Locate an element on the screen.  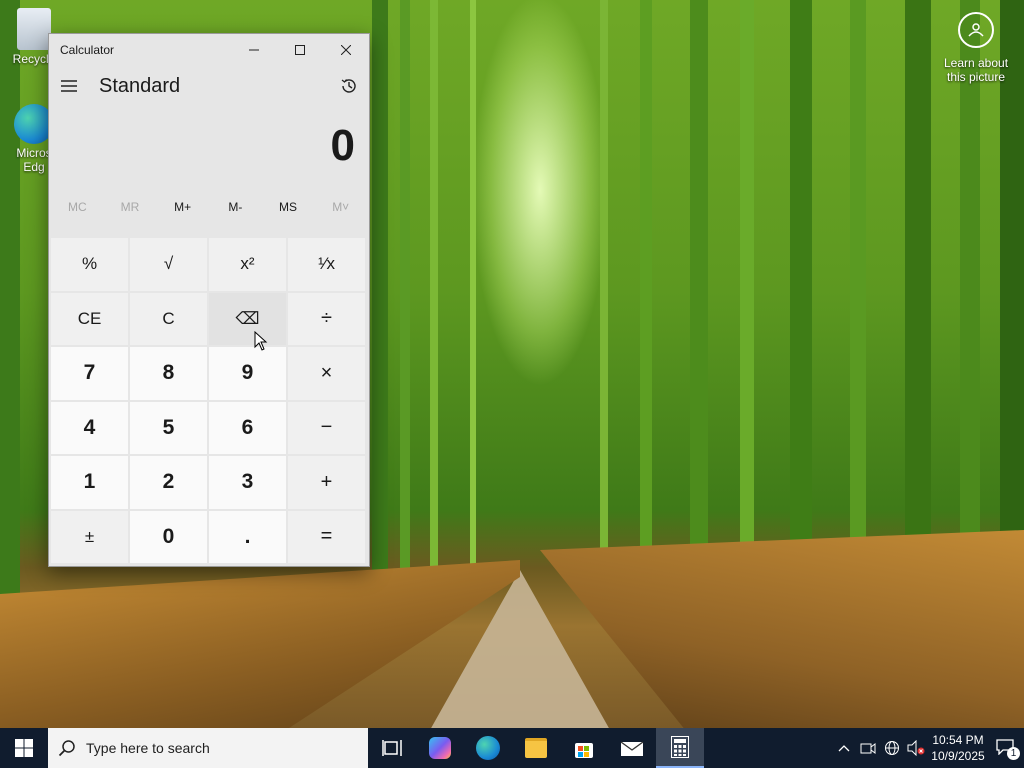
copilot-button is located at coordinates (440, 748).